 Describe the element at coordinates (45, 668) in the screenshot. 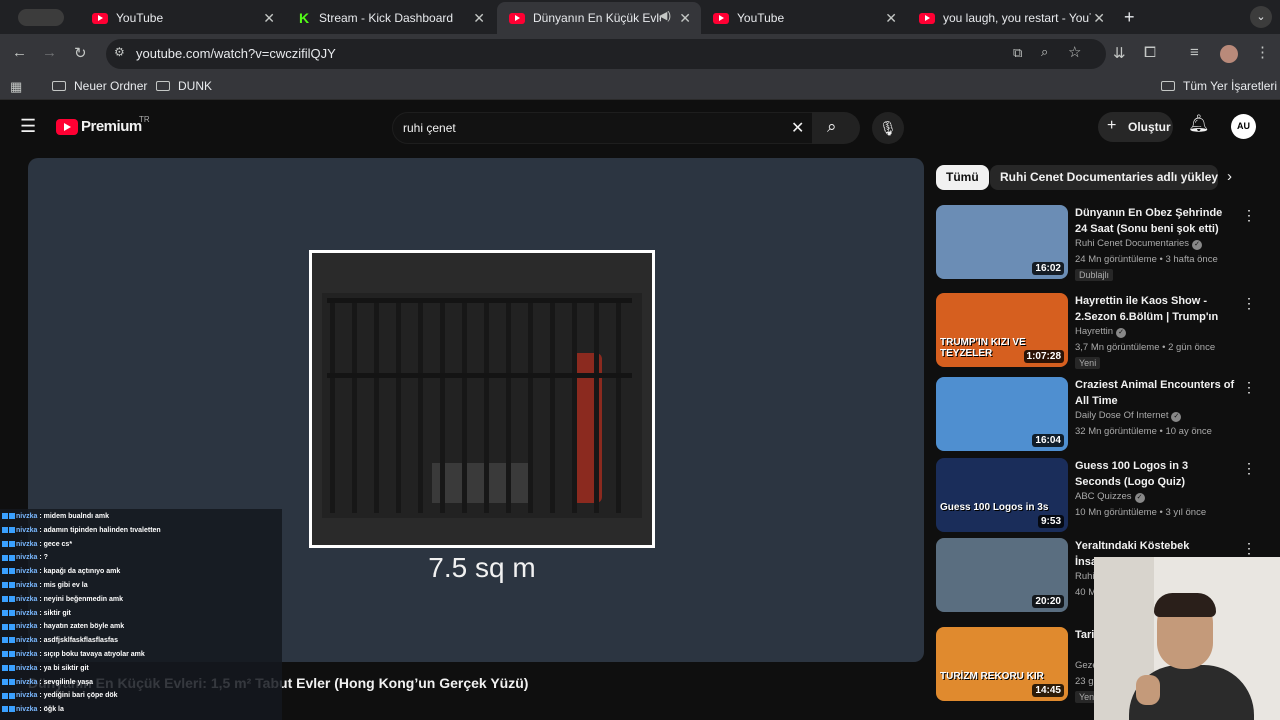

I see `chat-message: nivzka : ya bi siktir git` at that location.